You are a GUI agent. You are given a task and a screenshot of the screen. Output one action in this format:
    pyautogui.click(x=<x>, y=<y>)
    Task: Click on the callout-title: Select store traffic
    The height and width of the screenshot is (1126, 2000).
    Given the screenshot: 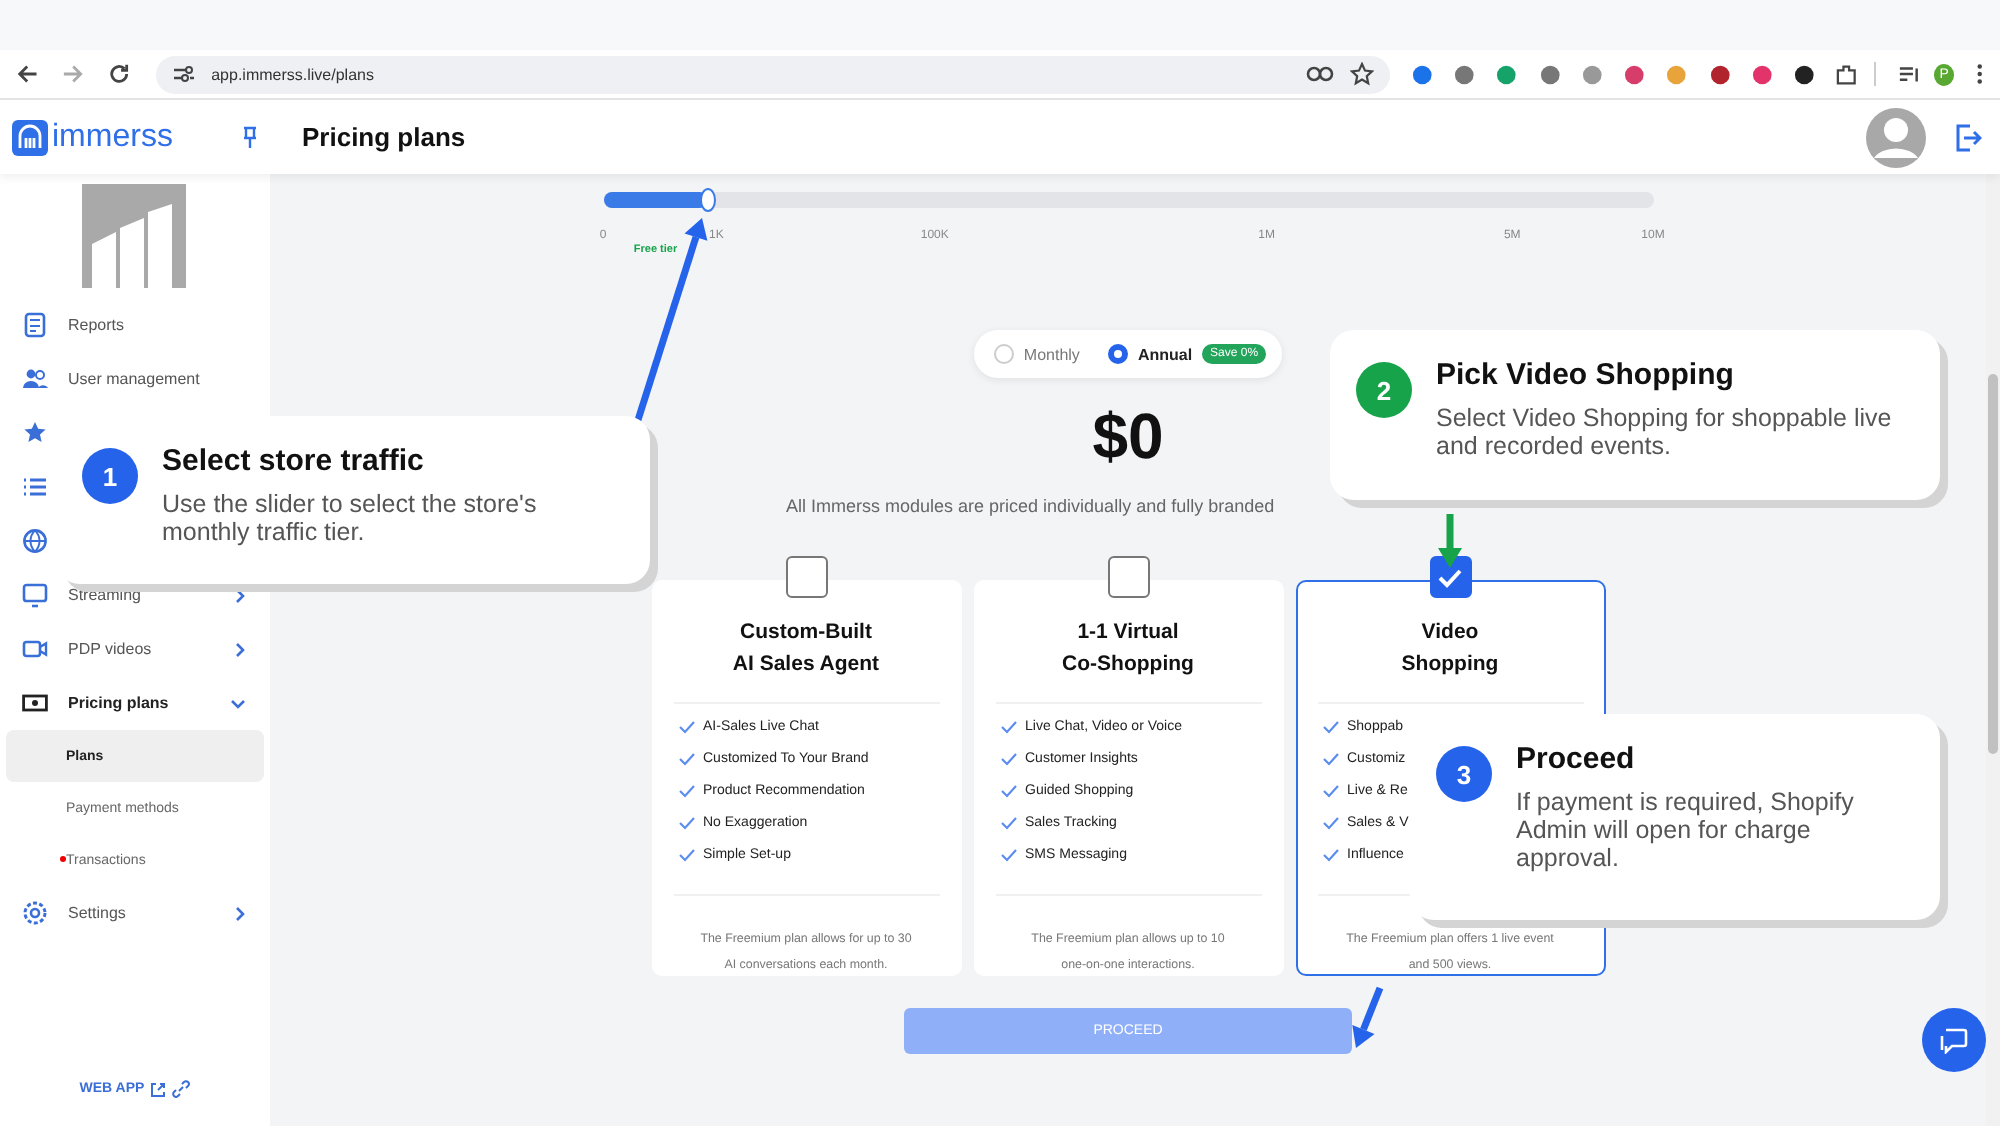 What is the action you would take?
    pyautogui.click(x=294, y=461)
    